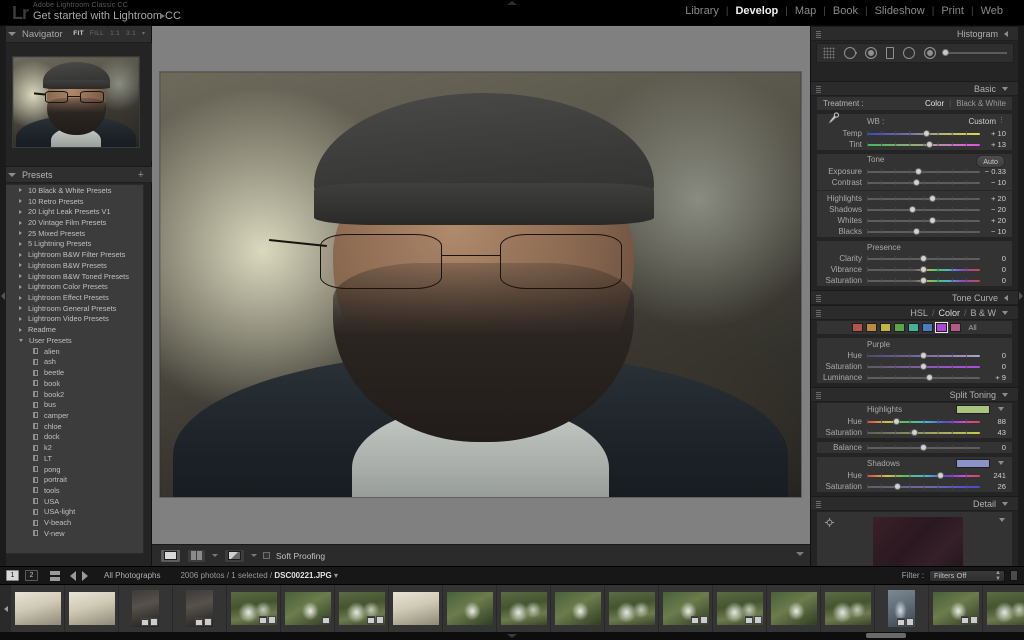 Image resolution: width=1024 pixels, height=640 pixels. What do you see at coordinates (1005, 88) in the screenshot?
I see `basic-disclosure-icon` at bounding box center [1005, 88].